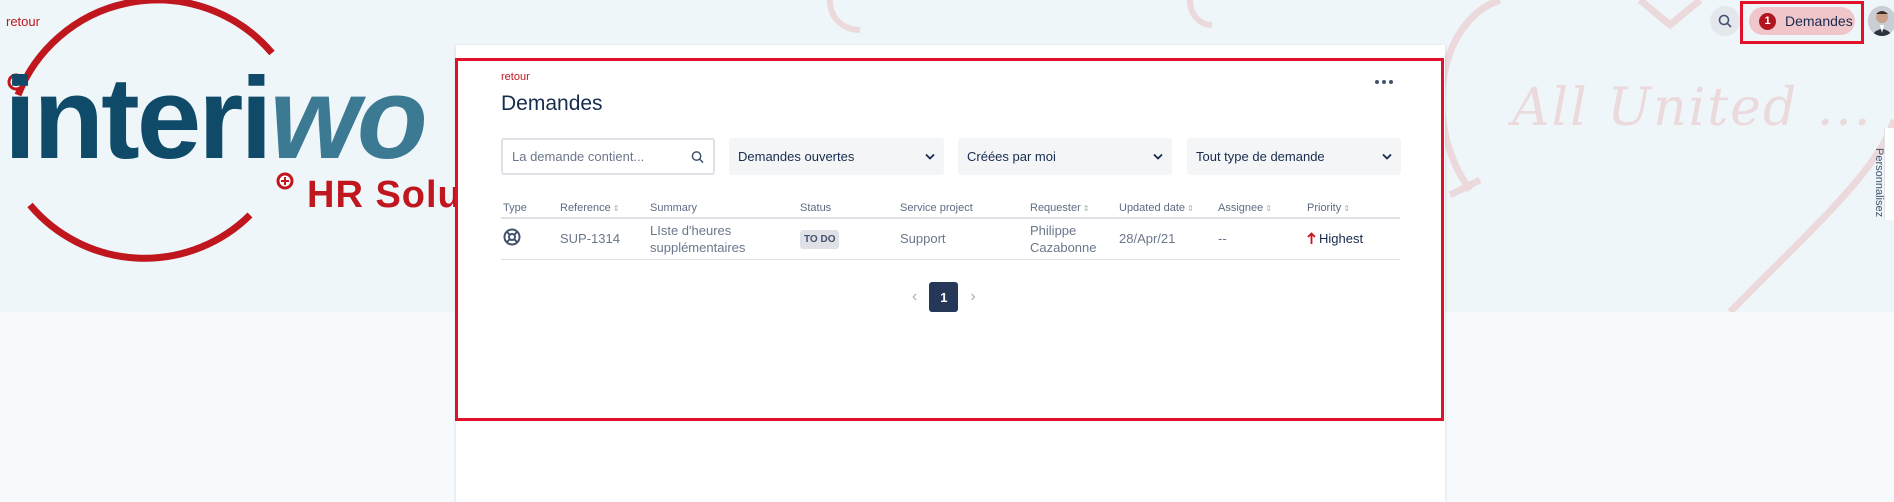 The image size is (1894, 502). Describe the element at coordinates (914, 297) in the screenshot. I see `chevron-left-icon: ‹` at that location.